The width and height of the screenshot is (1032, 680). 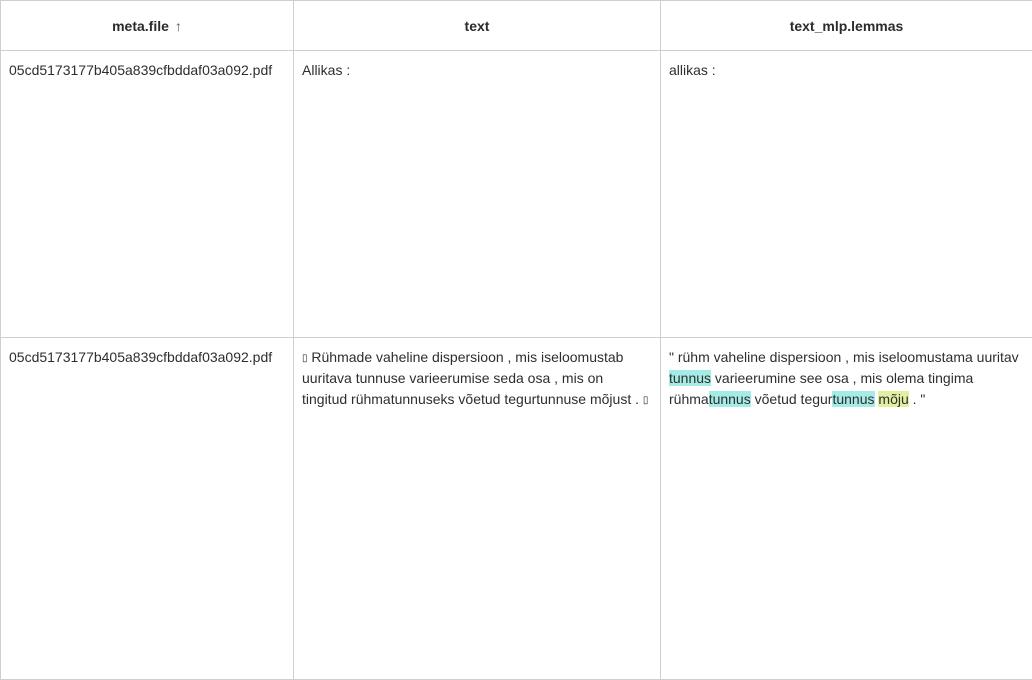 I want to click on lemmas-text: . ", so click(x=917, y=399).